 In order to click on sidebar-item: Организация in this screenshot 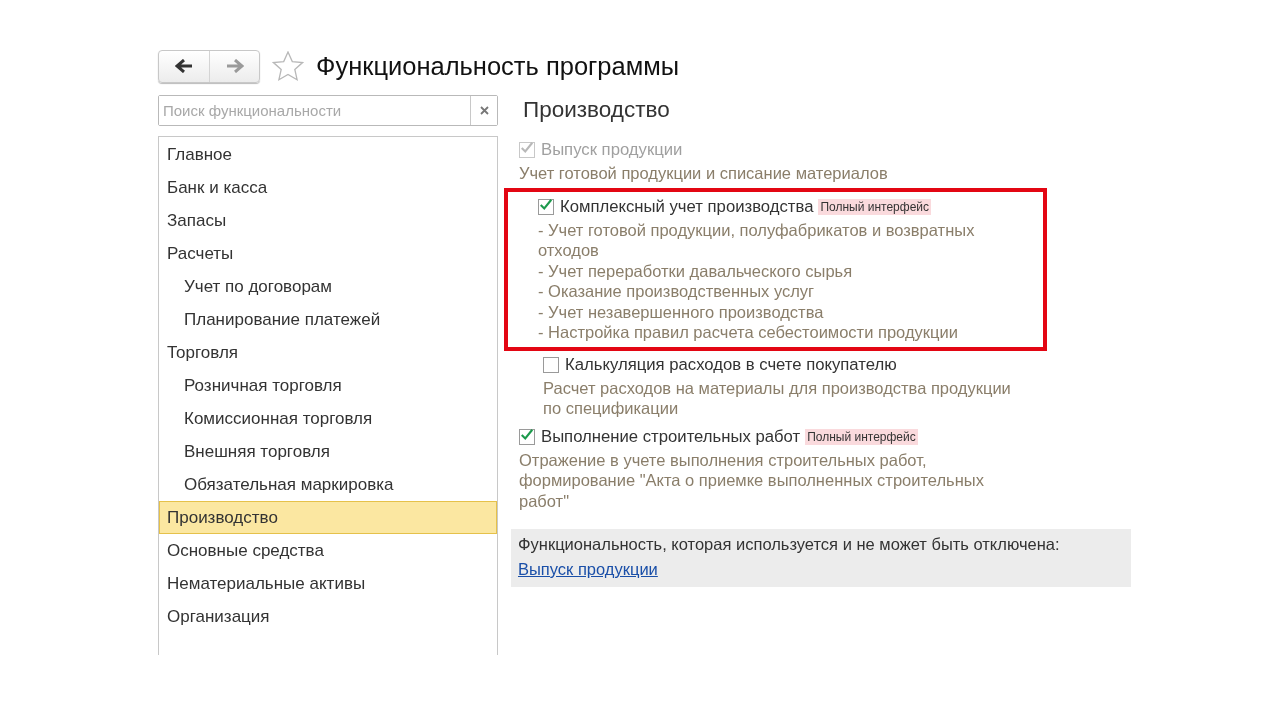, I will do `click(328, 616)`.